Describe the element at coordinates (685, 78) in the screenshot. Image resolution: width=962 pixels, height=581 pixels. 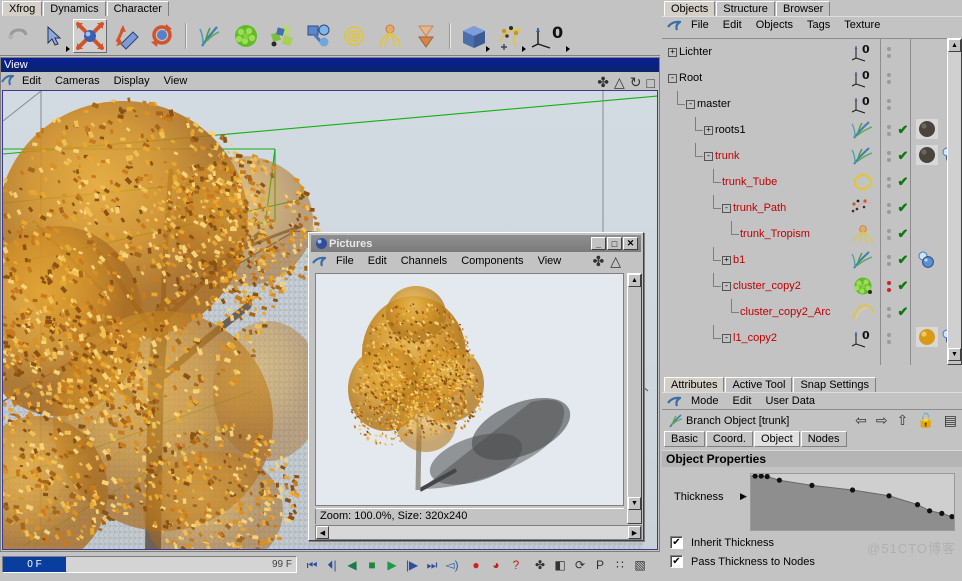
I see `object-row-name-group: - Root` at that location.